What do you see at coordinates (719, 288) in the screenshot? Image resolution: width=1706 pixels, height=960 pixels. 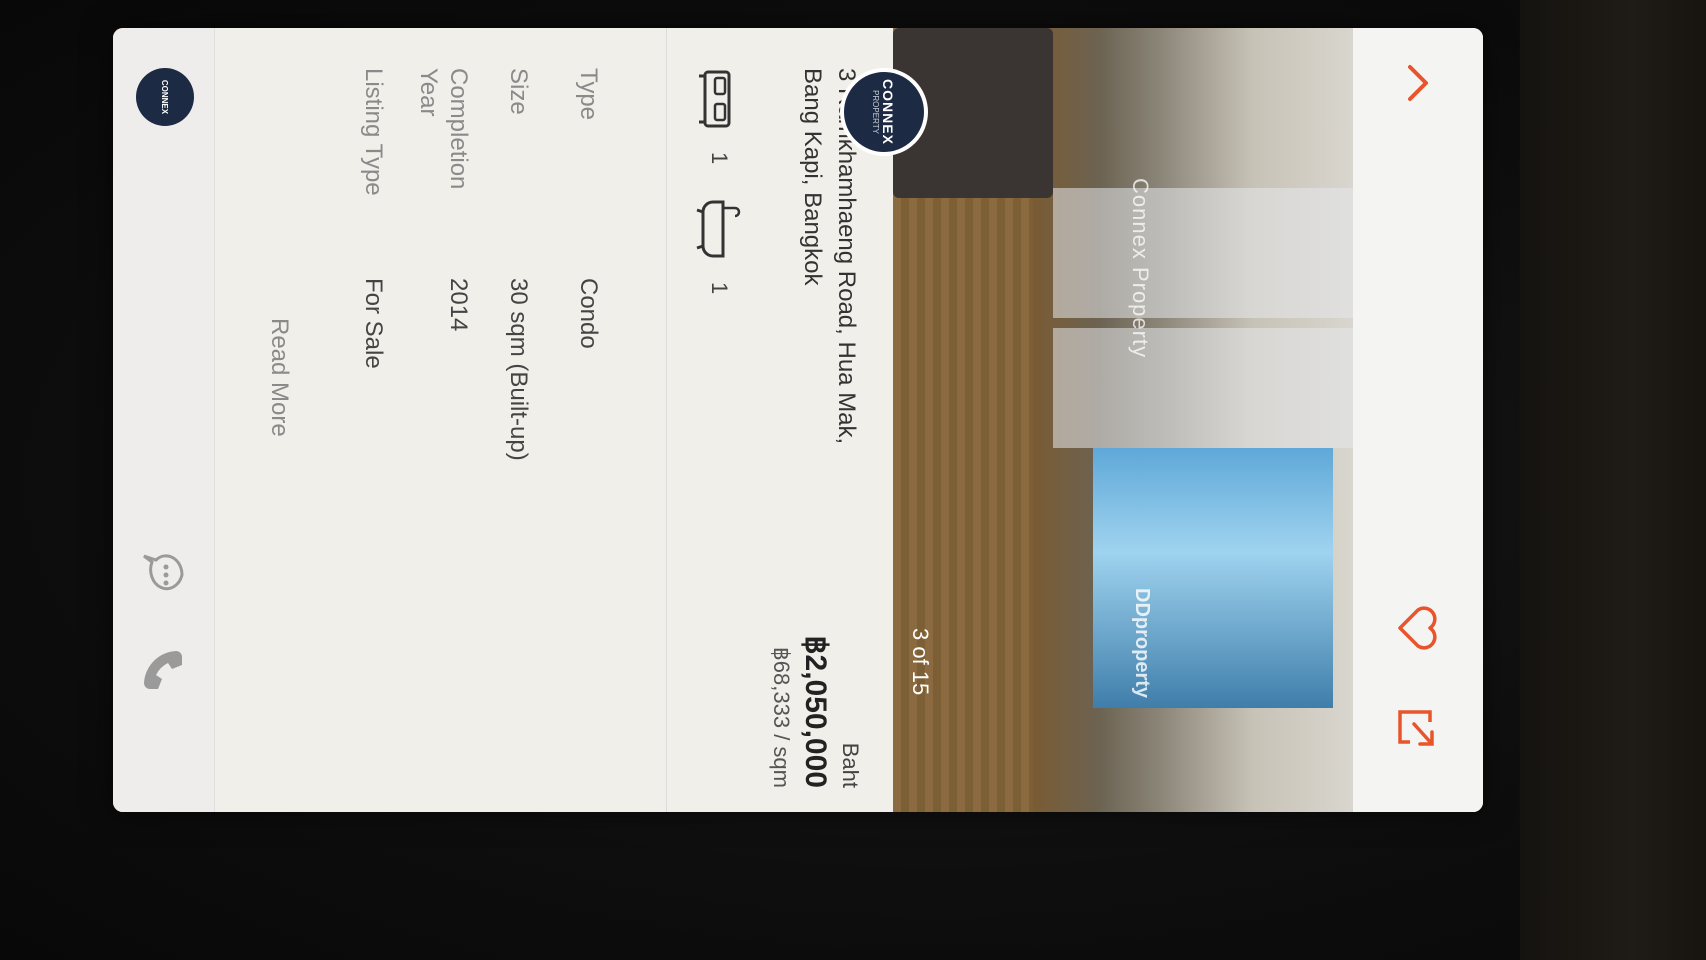 I see `bathroom-number: 1` at bounding box center [719, 288].